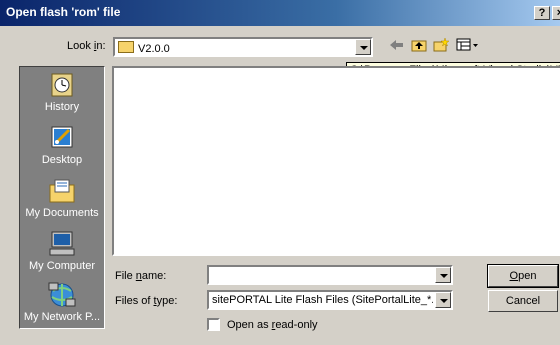 Image resolution: width=560 pixels, height=345 pixels. I want to click on help-button: ?, so click(542, 13).